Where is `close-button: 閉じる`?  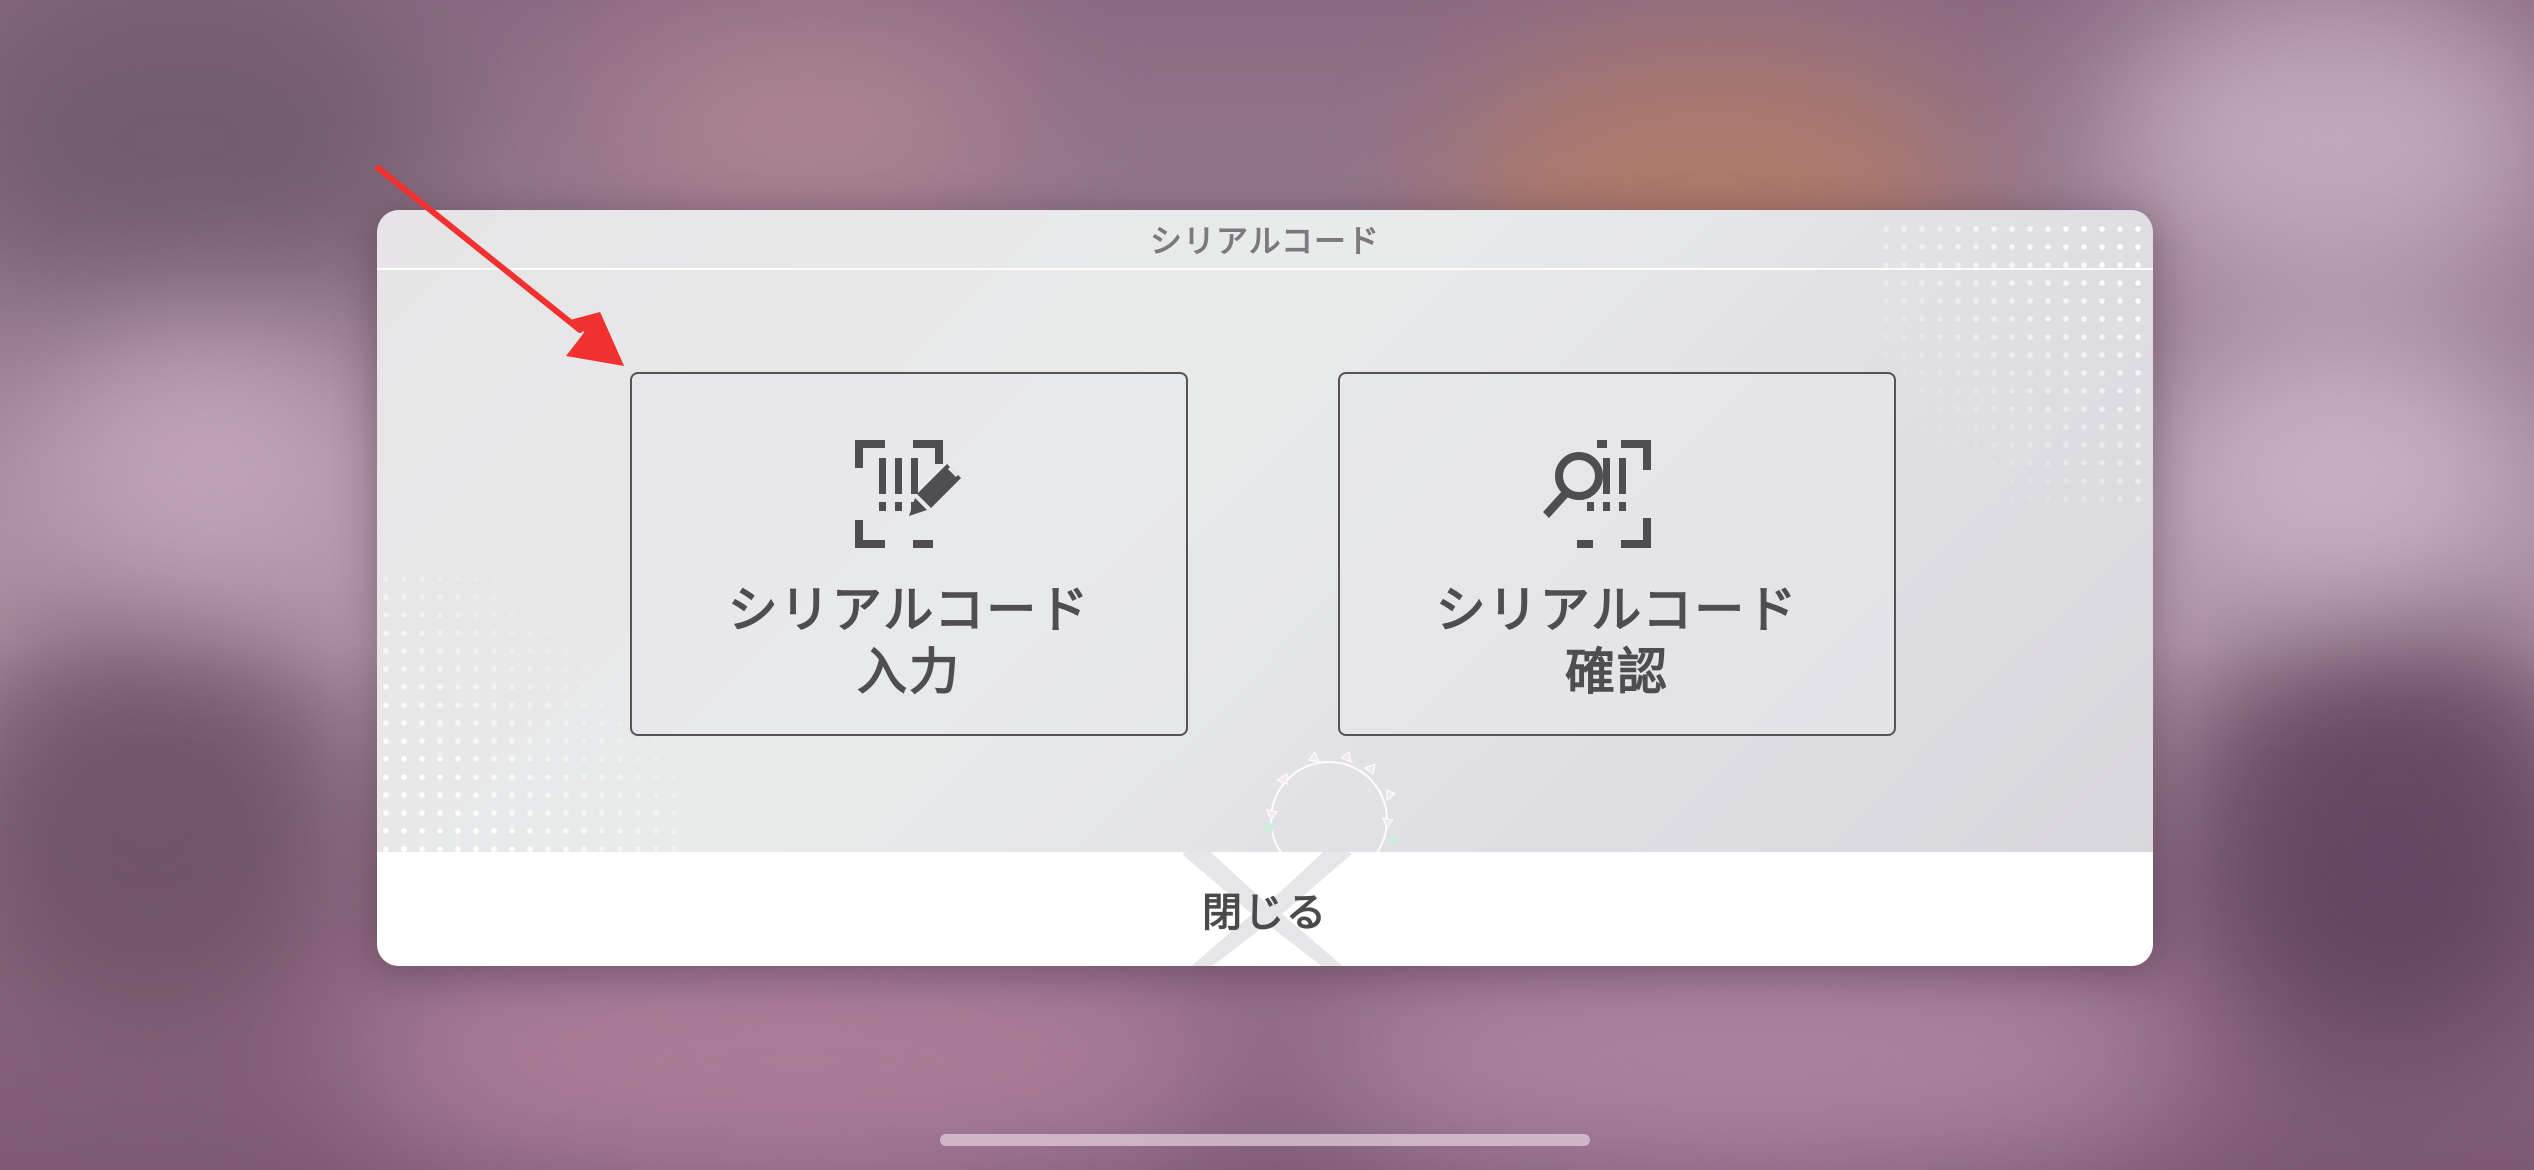
close-button: 閉じる is located at coordinates (1265, 909).